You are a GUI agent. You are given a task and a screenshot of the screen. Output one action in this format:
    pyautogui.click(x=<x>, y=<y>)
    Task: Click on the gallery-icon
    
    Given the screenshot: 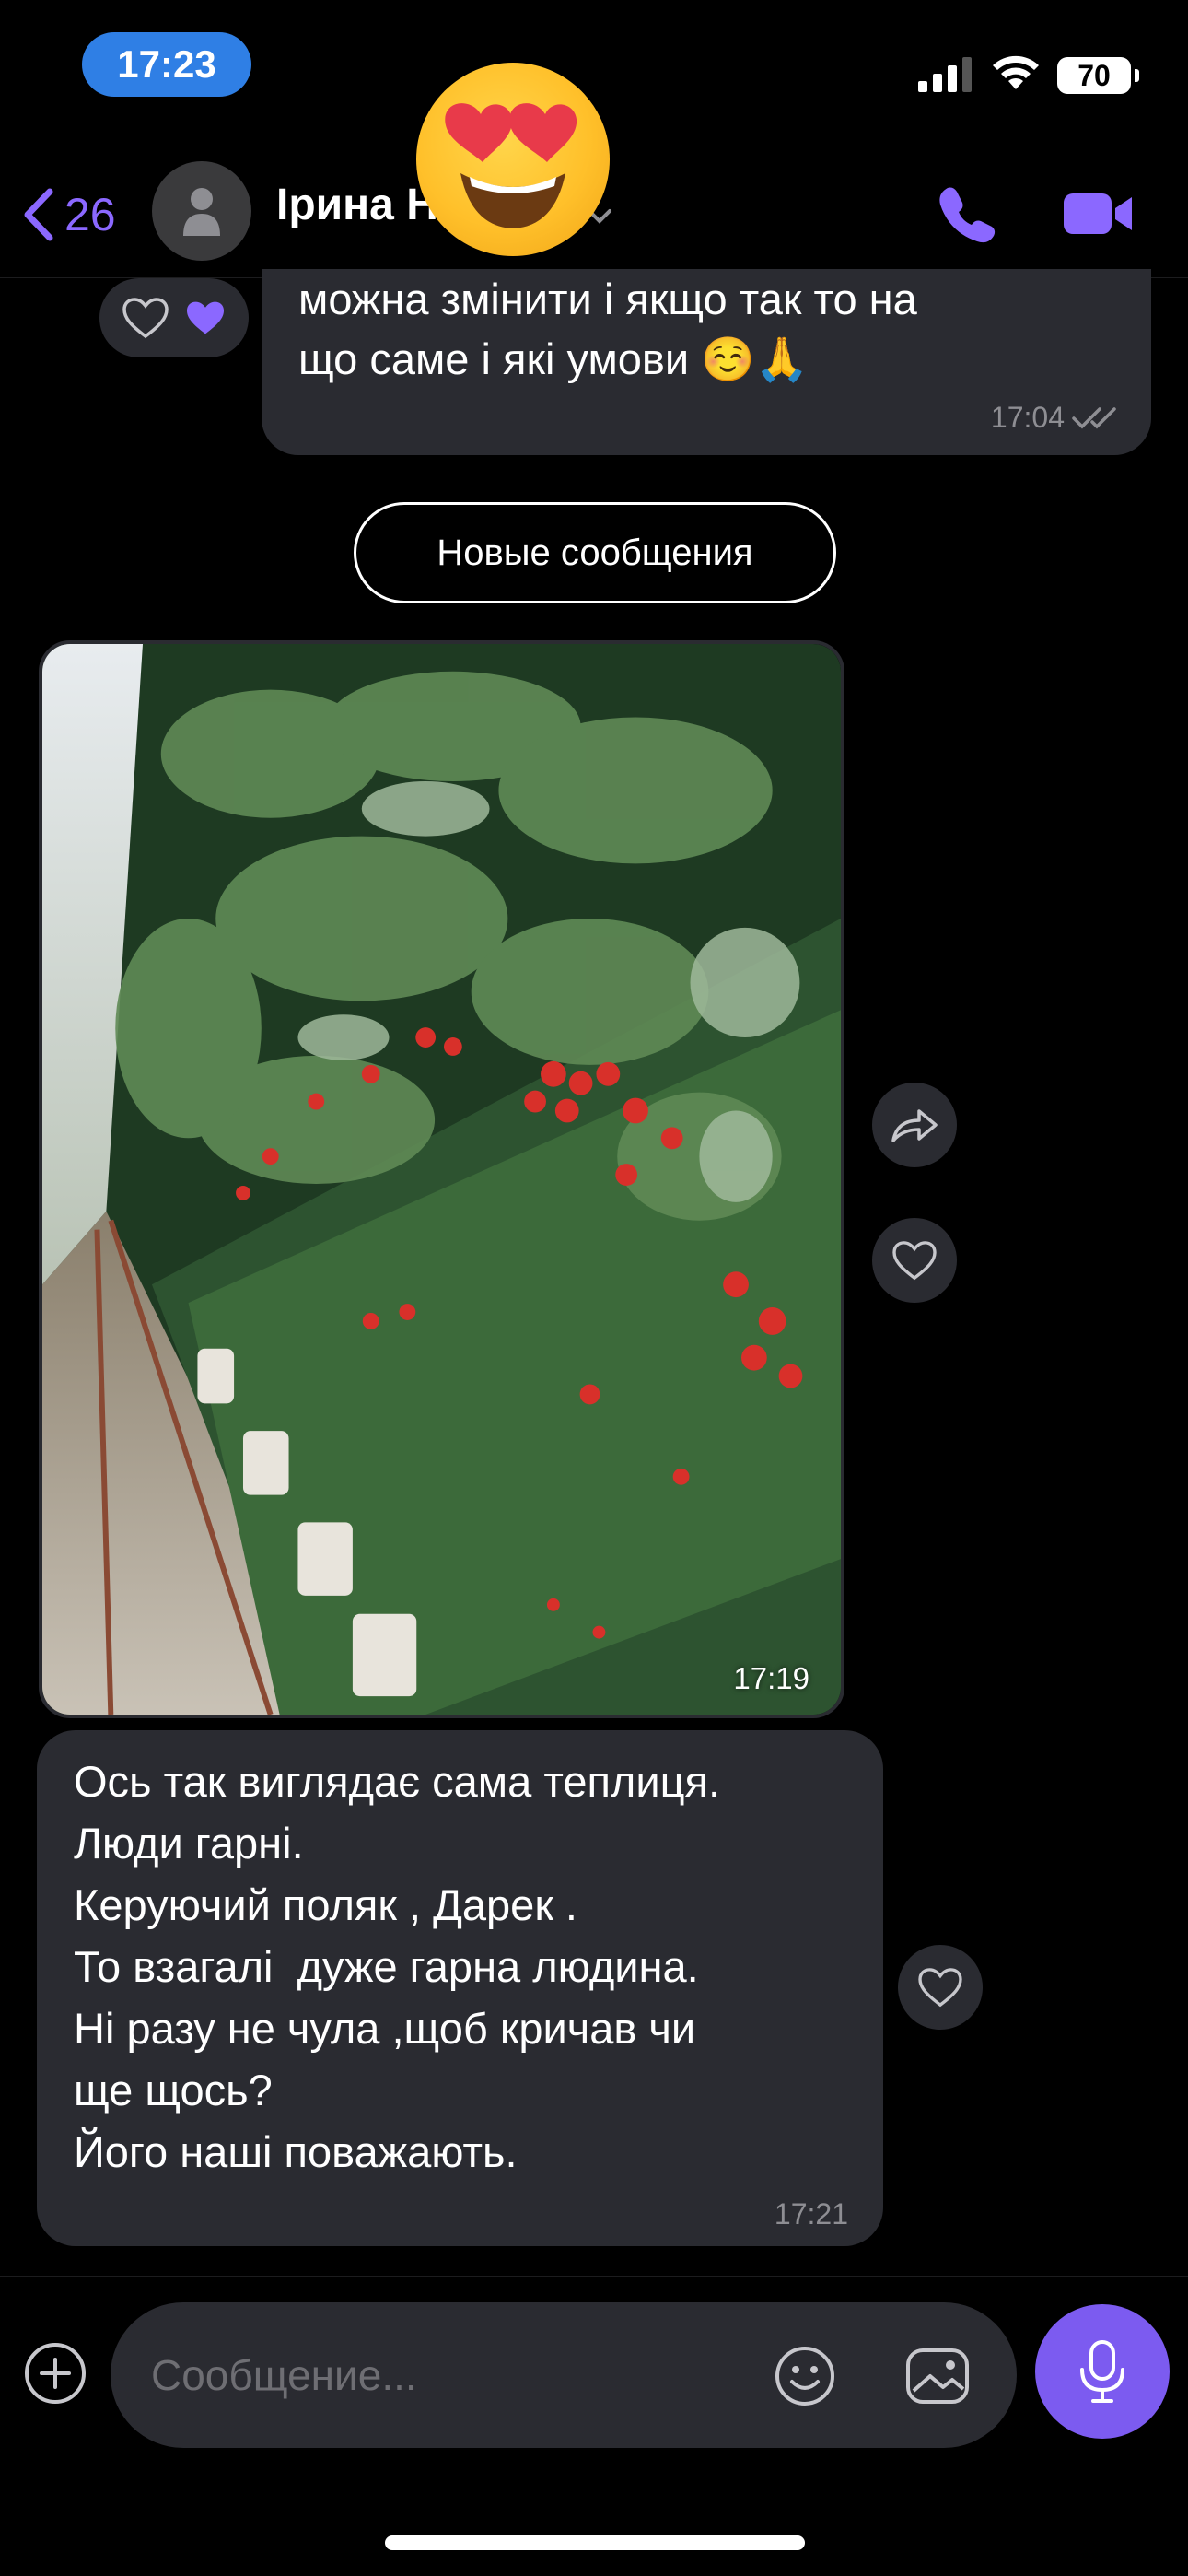 What is the action you would take?
    pyautogui.click(x=937, y=2376)
    